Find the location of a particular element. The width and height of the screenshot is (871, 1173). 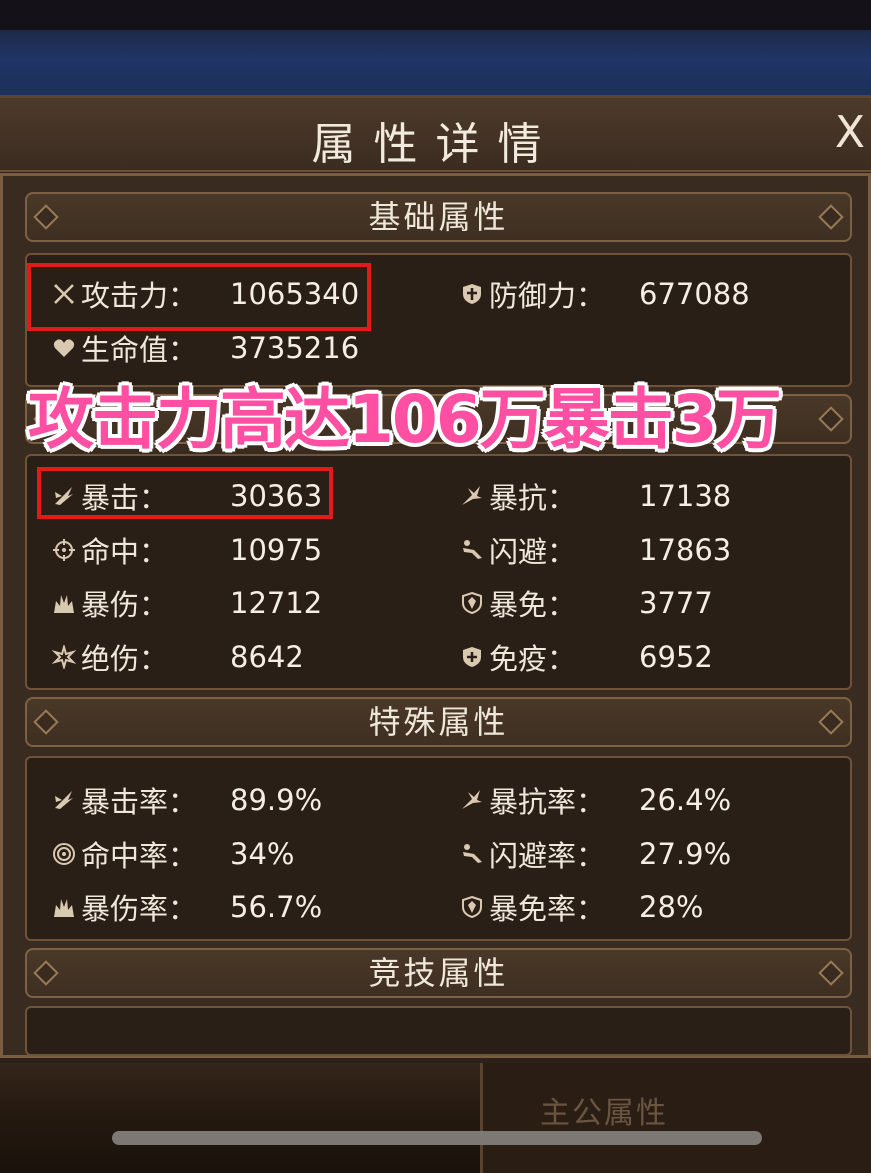

stat-value-crit-resist-rate: 26.4% is located at coordinates (685, 800).